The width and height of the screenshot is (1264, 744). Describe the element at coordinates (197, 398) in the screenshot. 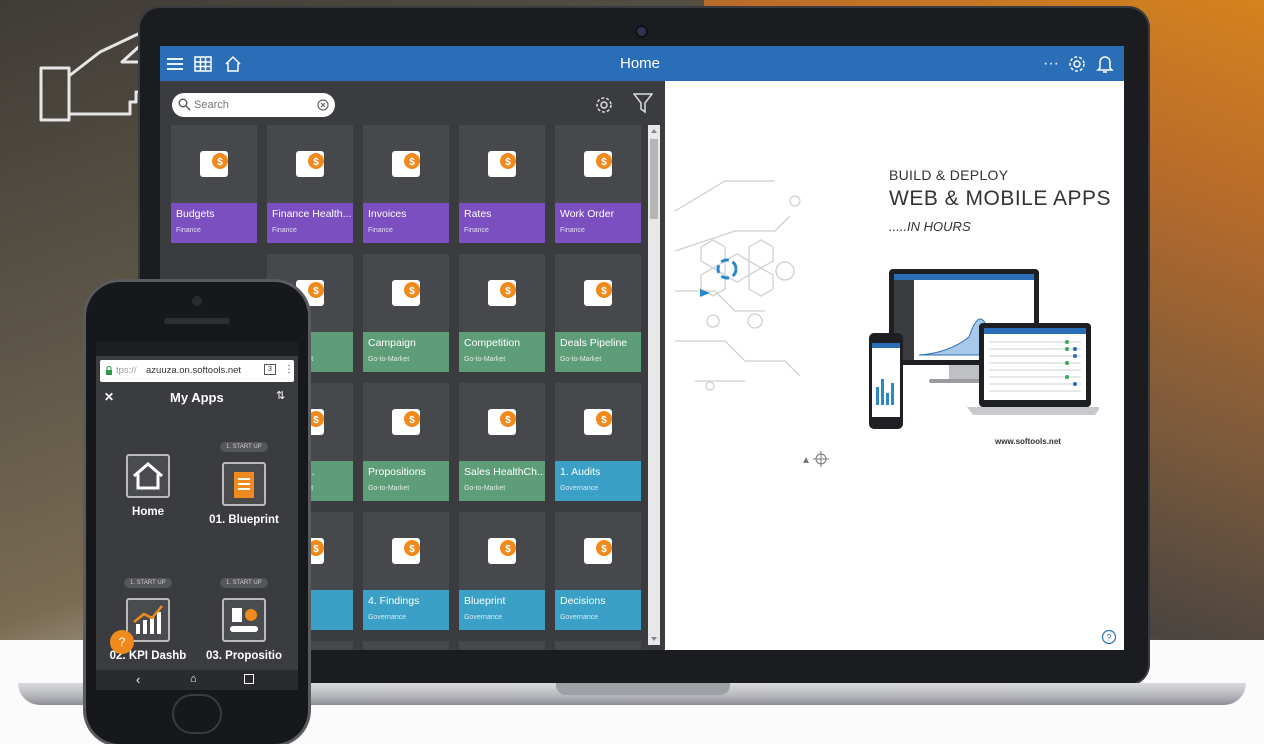

I see `phone-header: ✕ My Apps ⇅` at that location.